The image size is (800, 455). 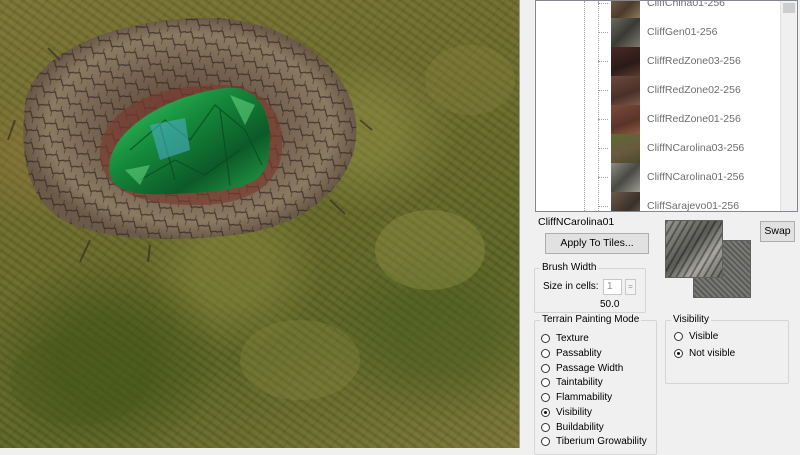 I want to click on tile-item: CliffNCarolina01-256, so click(x=688, y=177).